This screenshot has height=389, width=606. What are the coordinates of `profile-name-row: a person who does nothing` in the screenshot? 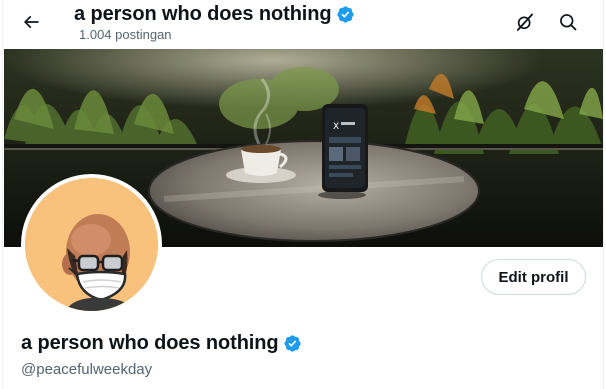 It's located at (161, 343).